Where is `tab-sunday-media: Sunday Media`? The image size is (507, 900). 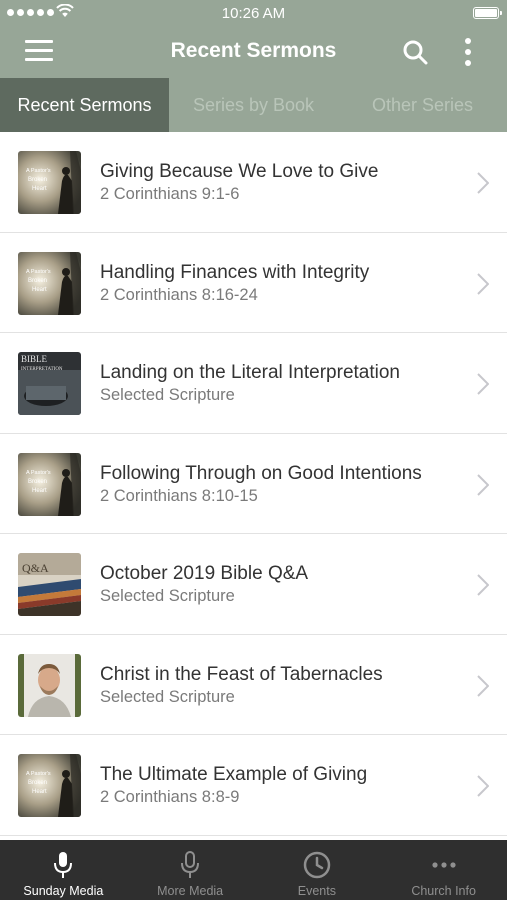 tab-sunday-media: Sunday Media is located at coordinates (63, 870).